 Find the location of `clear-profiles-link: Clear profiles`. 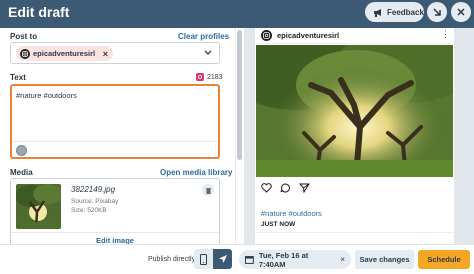

clear-profiles-link: Clear profiles is located at coordinates (203, 36).